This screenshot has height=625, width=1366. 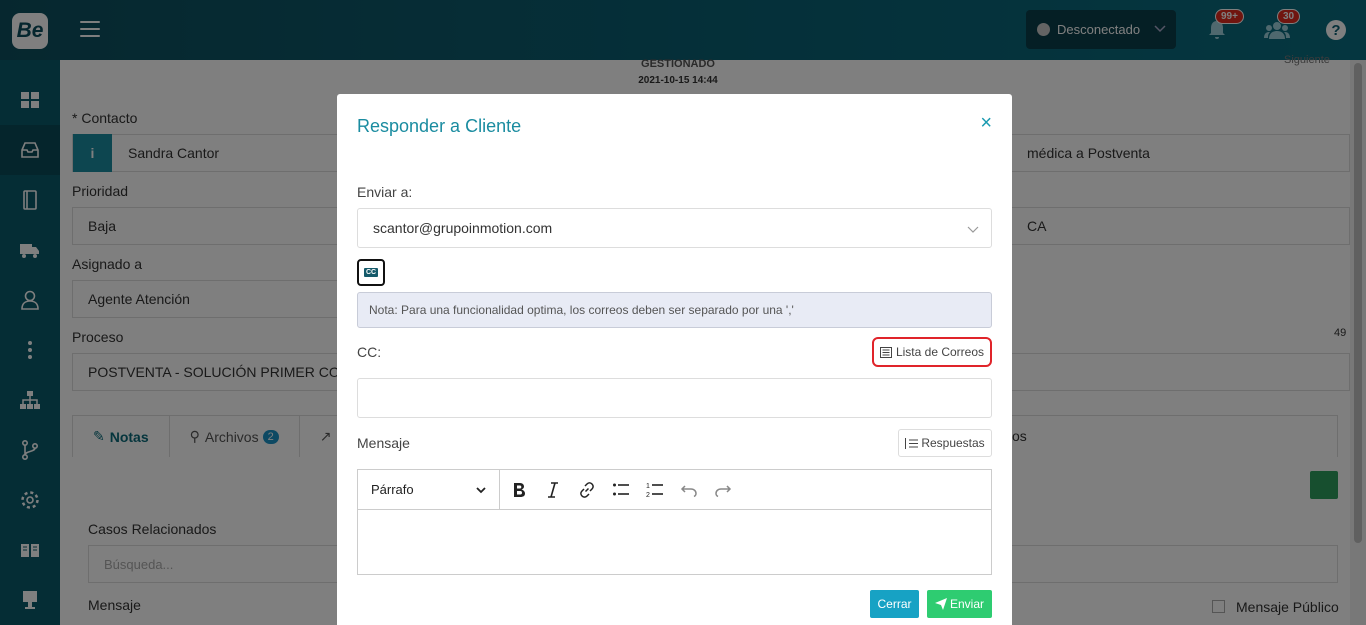 I want to click on svg-text: 1, so click(x=648, y=486).